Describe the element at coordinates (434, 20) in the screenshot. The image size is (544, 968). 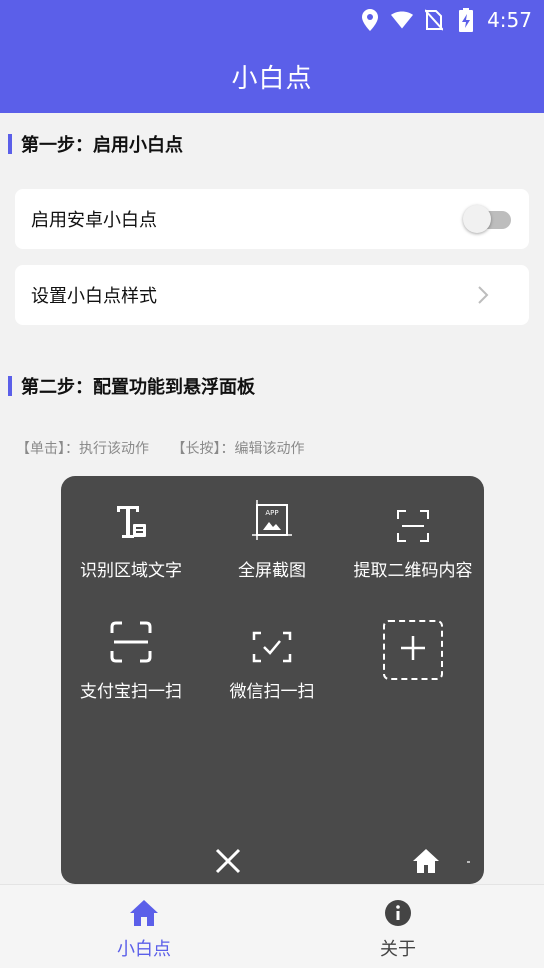
I see `no-sim-icon` at that location.